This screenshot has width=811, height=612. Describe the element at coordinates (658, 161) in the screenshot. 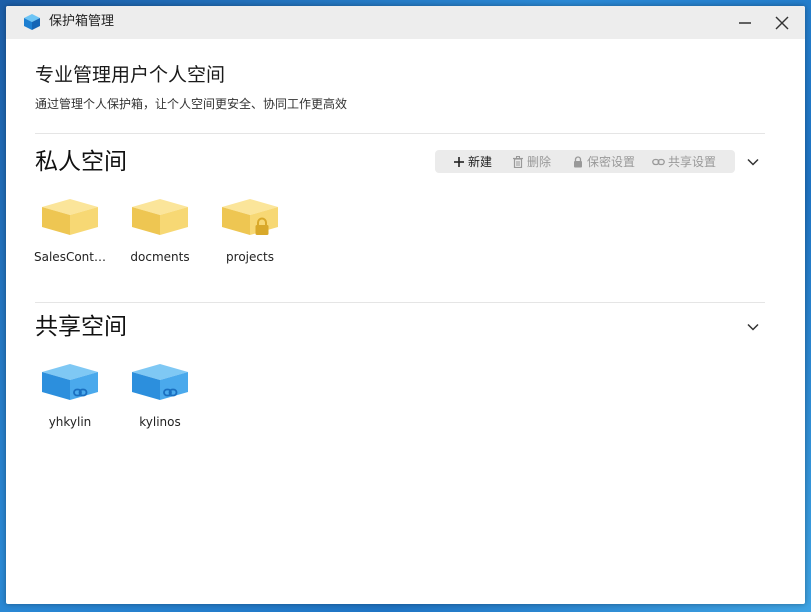

I see `link-icon` at that location.